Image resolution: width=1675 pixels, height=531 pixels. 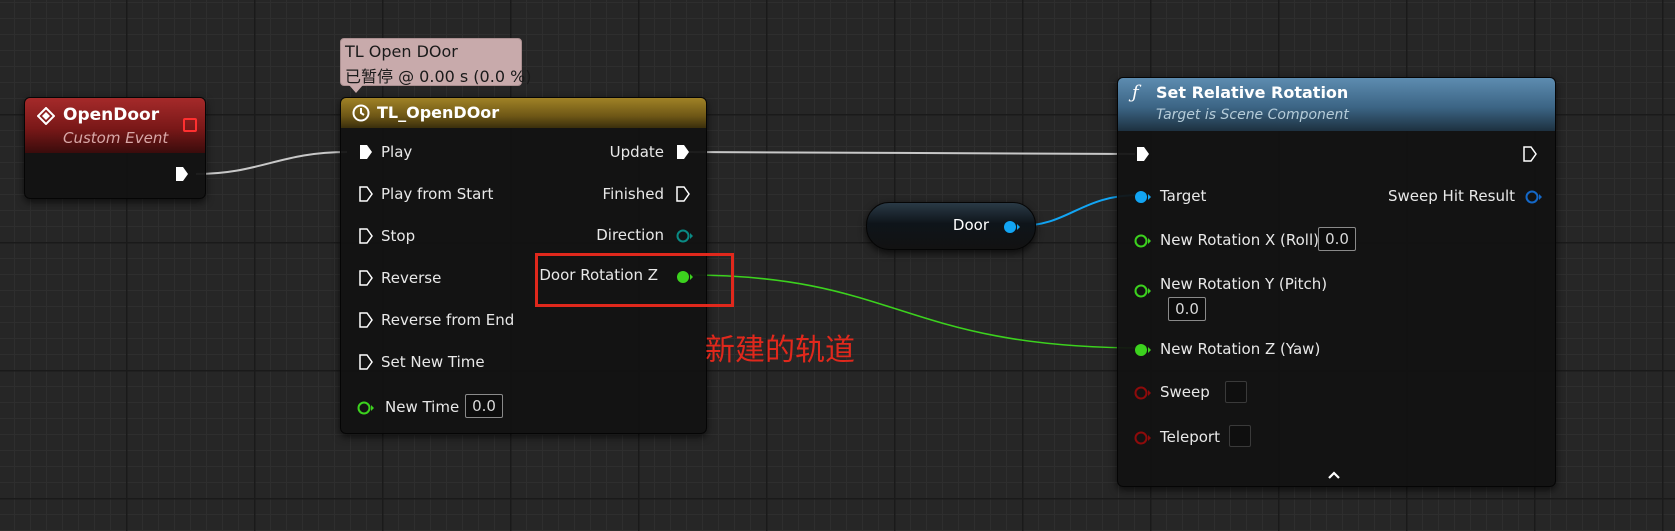 I want to click on finished-pin-label: Finished, so click(x=633, y=194).